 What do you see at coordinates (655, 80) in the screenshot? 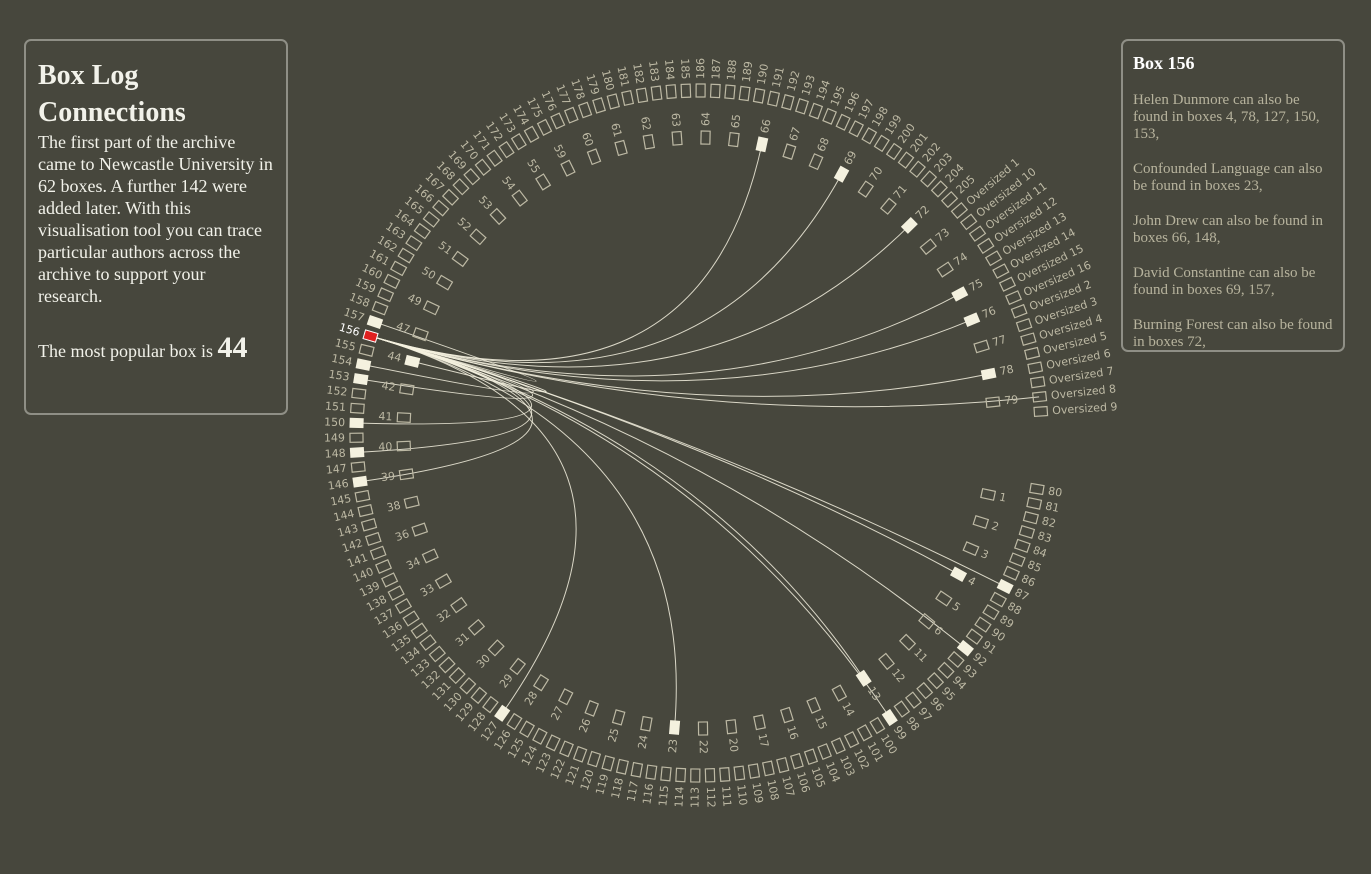
I see `outer-box-183: 183` at bounding box center [655, 80].